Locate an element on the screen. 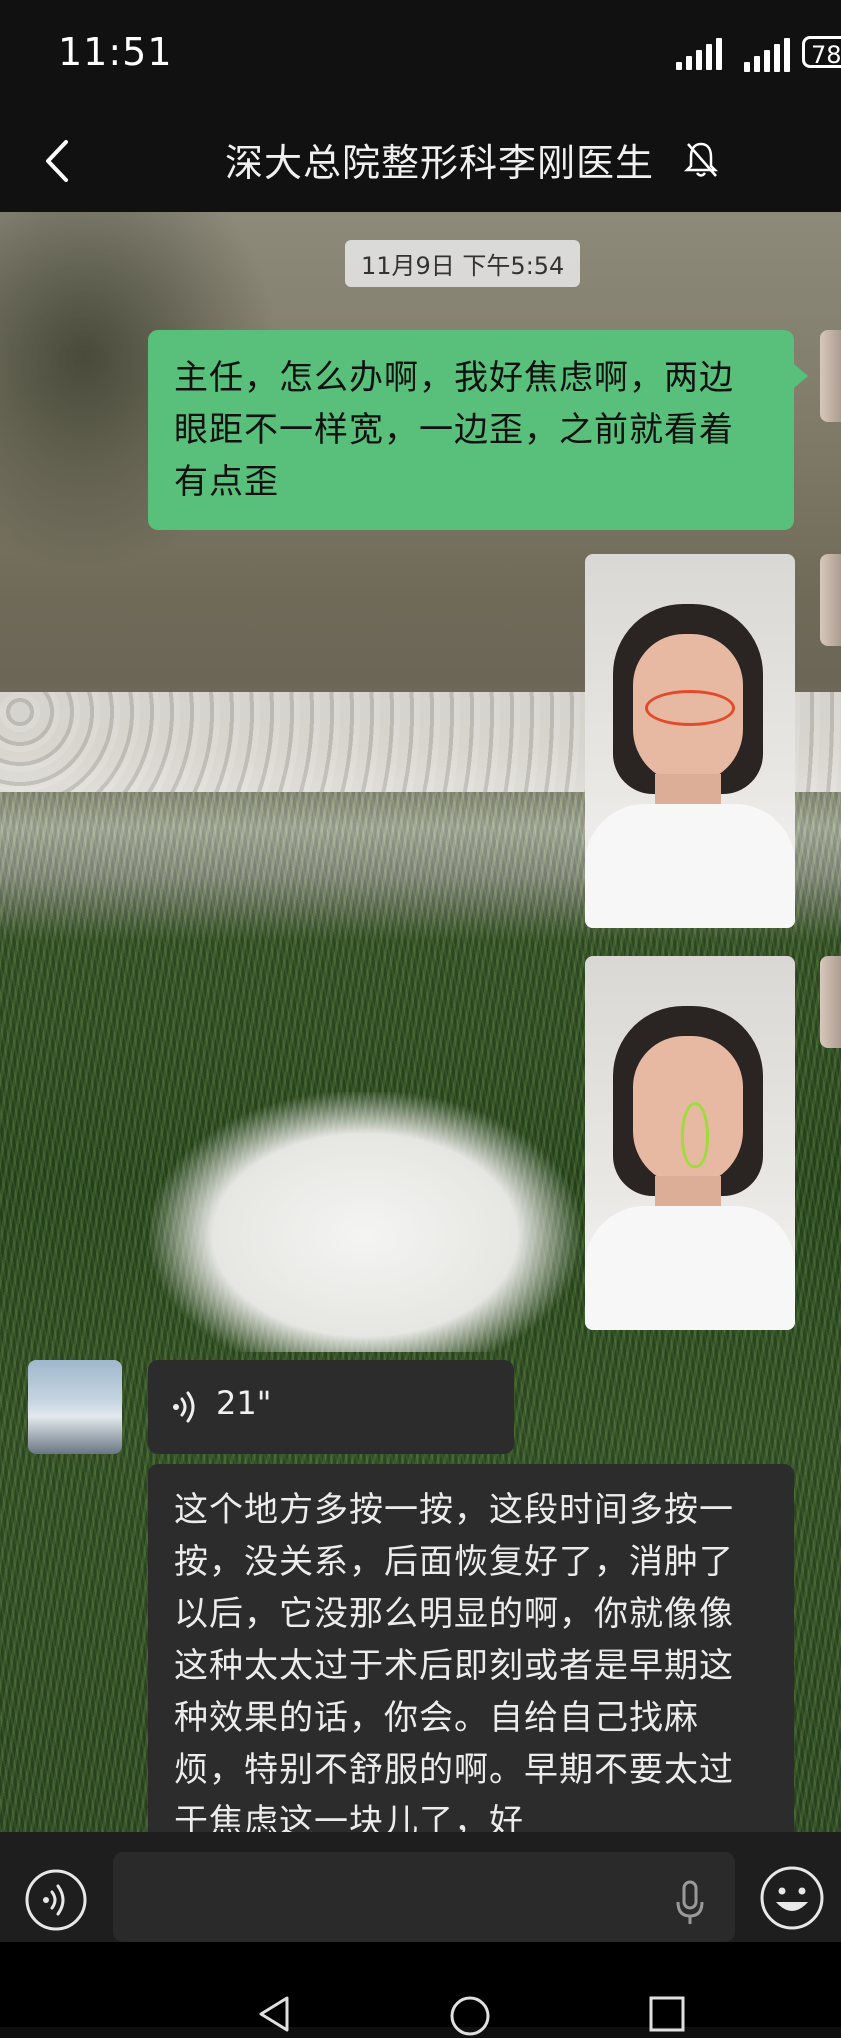 This screenshot has width=841, height=2038. message-timestamp: 11月9日 下午5:54 is located at coordinates (463, 263).